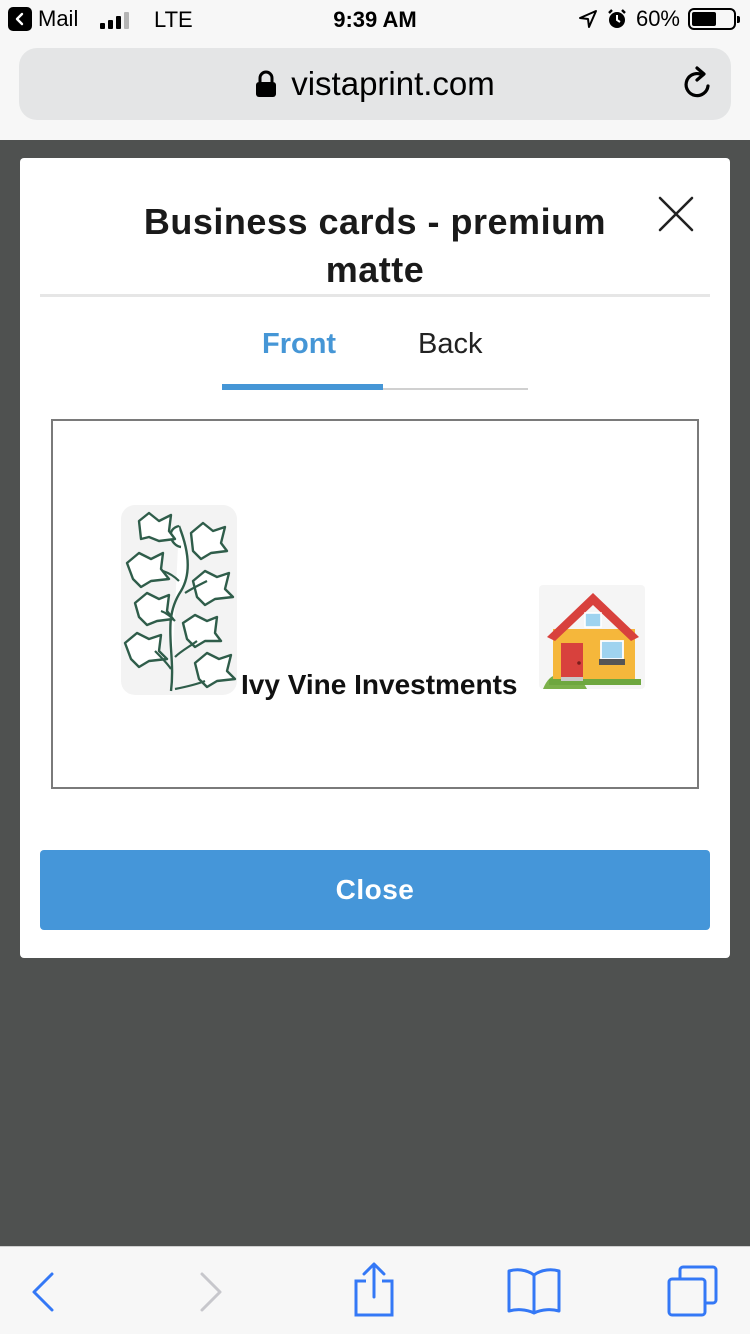 Image resolution: width=750 pixels, height=1334 pixels. I want to click on forward-arrow-icon, so click(211, 1292).